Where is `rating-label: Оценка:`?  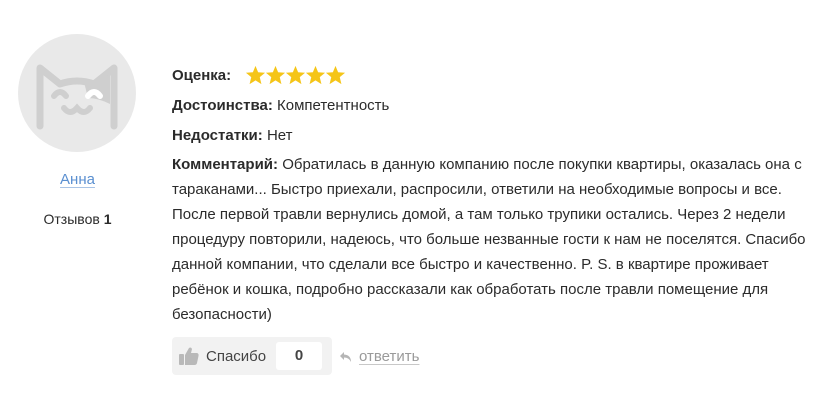
rating-label: Оценка: is located at coordinates (202, 75).